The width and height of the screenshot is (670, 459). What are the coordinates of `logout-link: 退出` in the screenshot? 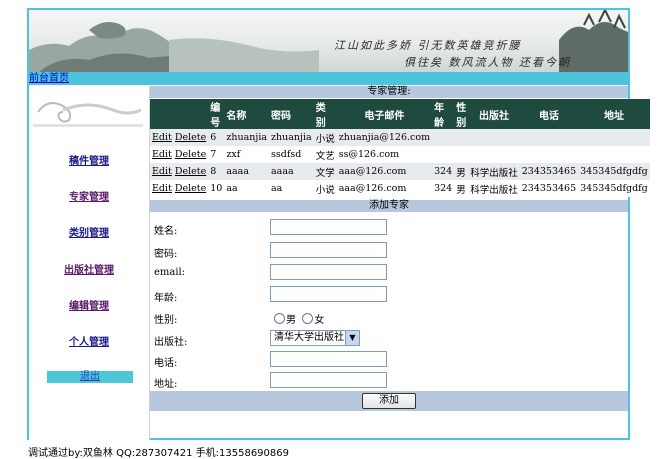 It's located at (90, 376).